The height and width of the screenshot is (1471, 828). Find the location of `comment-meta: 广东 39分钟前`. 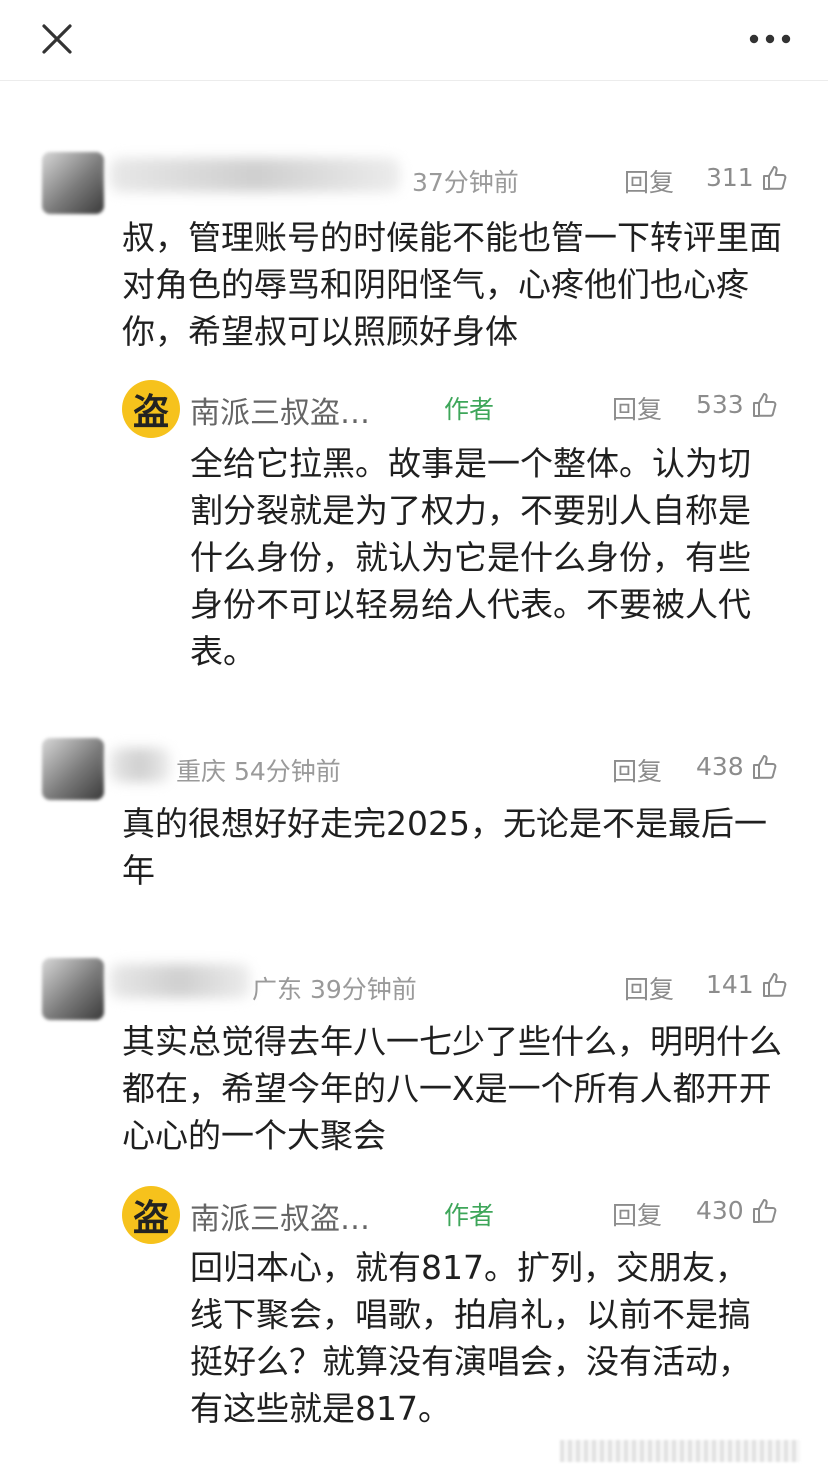

comment-meta: 广东 39分钟前 is located at coordinates (334, 989).